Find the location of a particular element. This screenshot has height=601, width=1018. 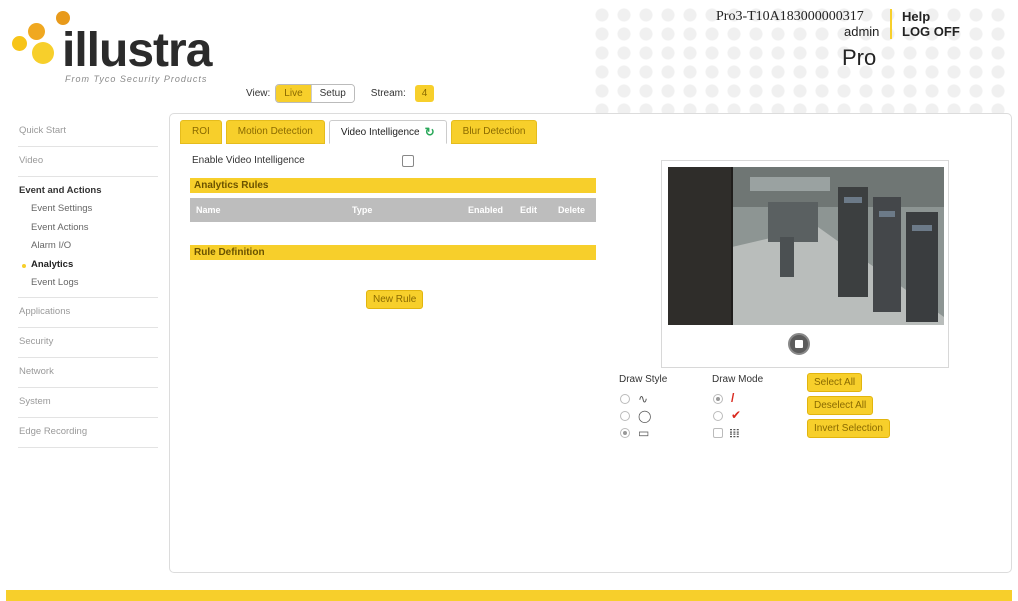

column-delete: Delete is located at coordinates (572, 210).